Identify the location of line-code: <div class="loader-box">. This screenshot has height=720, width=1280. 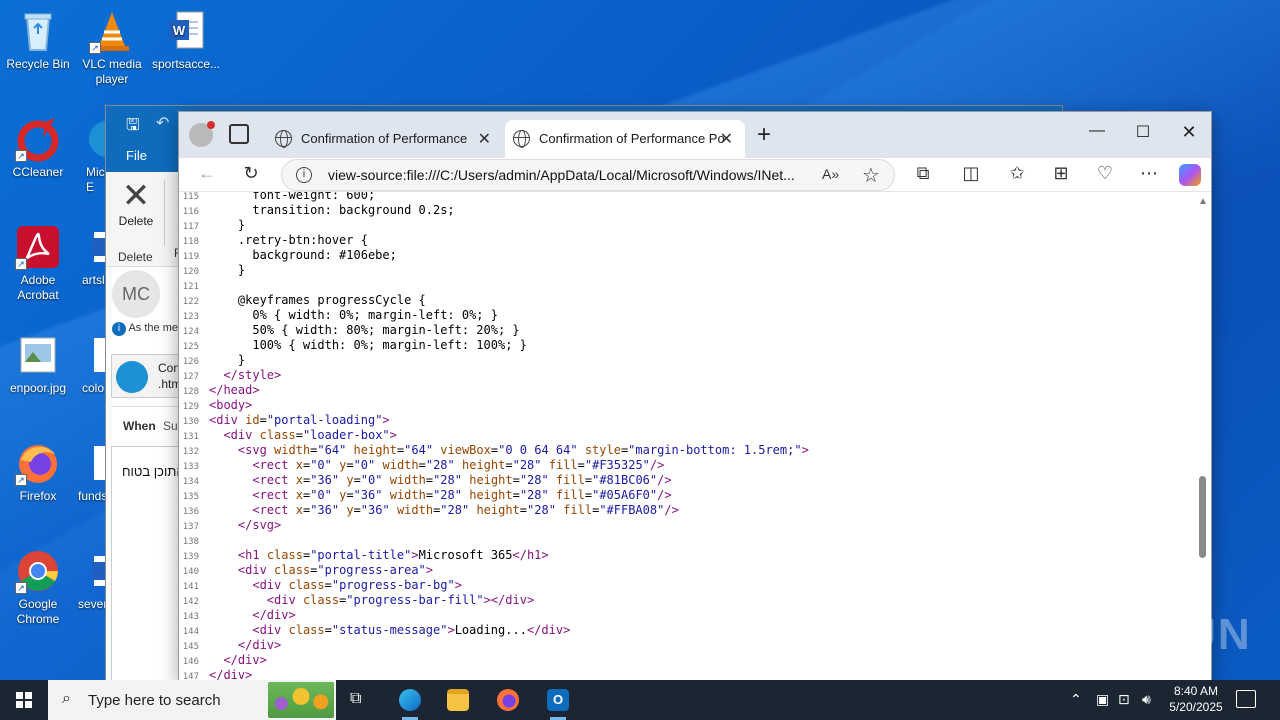
(310, 435).